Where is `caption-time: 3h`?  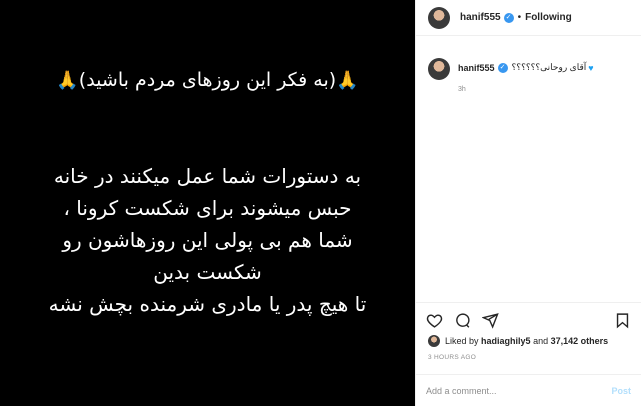 caption-time: 3h is located at coordinates (526, 89).